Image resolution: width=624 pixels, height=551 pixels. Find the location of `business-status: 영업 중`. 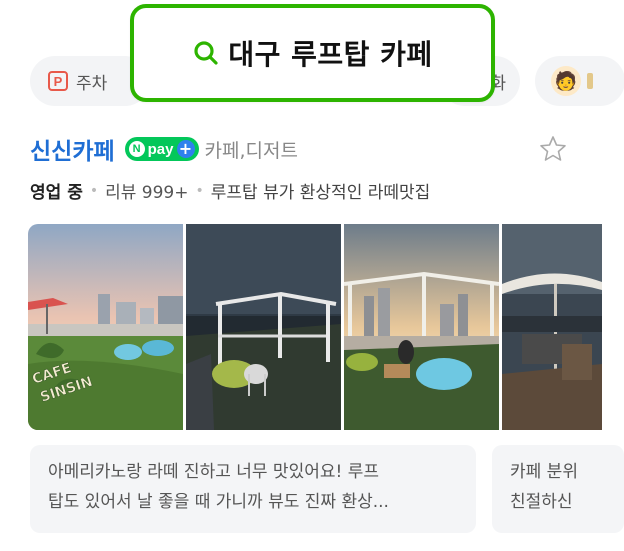

business-status: 영업 중 is located at coordinates (56, 193).